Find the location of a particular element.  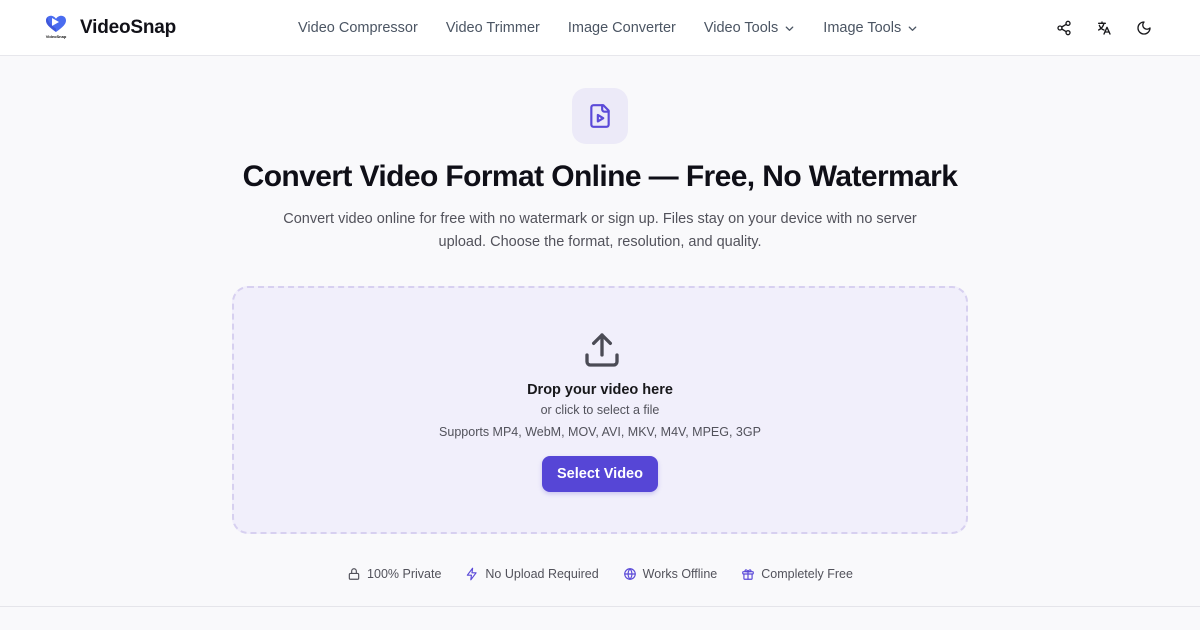

feature-no-upload: No Upload Required is located at coordinates (532, 574).